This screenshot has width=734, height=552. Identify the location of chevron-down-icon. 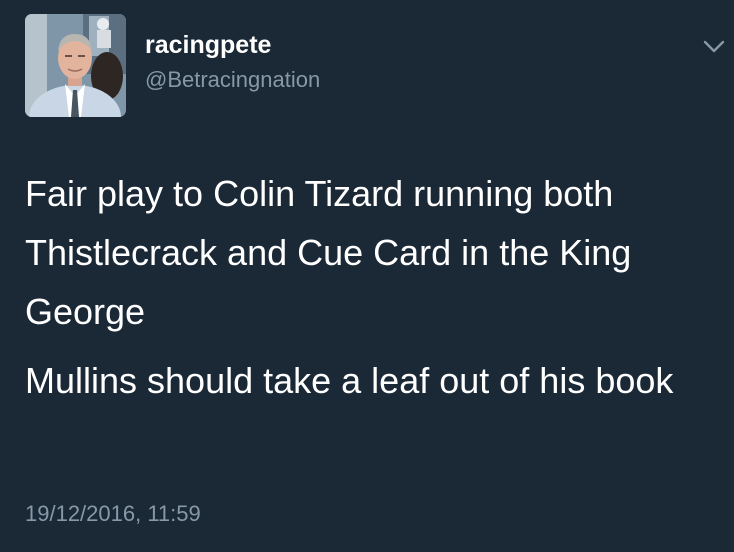
(714, 47).